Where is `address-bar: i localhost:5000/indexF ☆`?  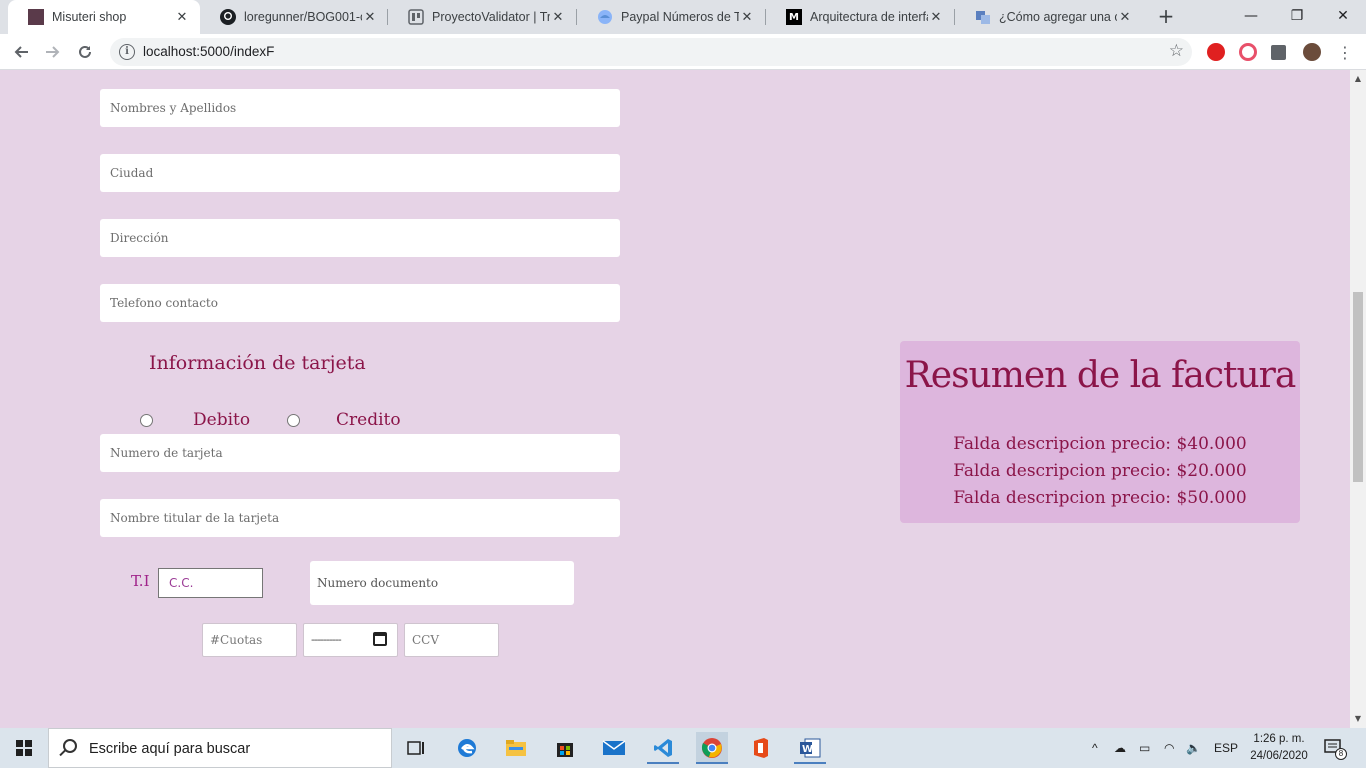 address-bar: i localhost:5000/indexF ☆ is located at coordinates (651, 52).